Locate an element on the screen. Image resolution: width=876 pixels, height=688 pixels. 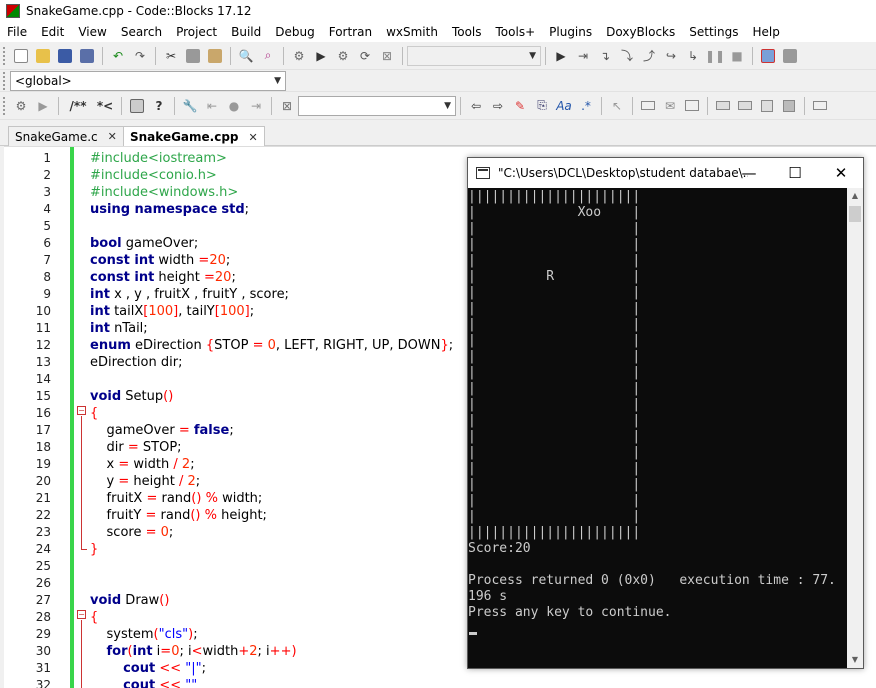
tab-snakegame-cpp: SnakeGame.cpp ✕ is located at coordinates (194, 136).